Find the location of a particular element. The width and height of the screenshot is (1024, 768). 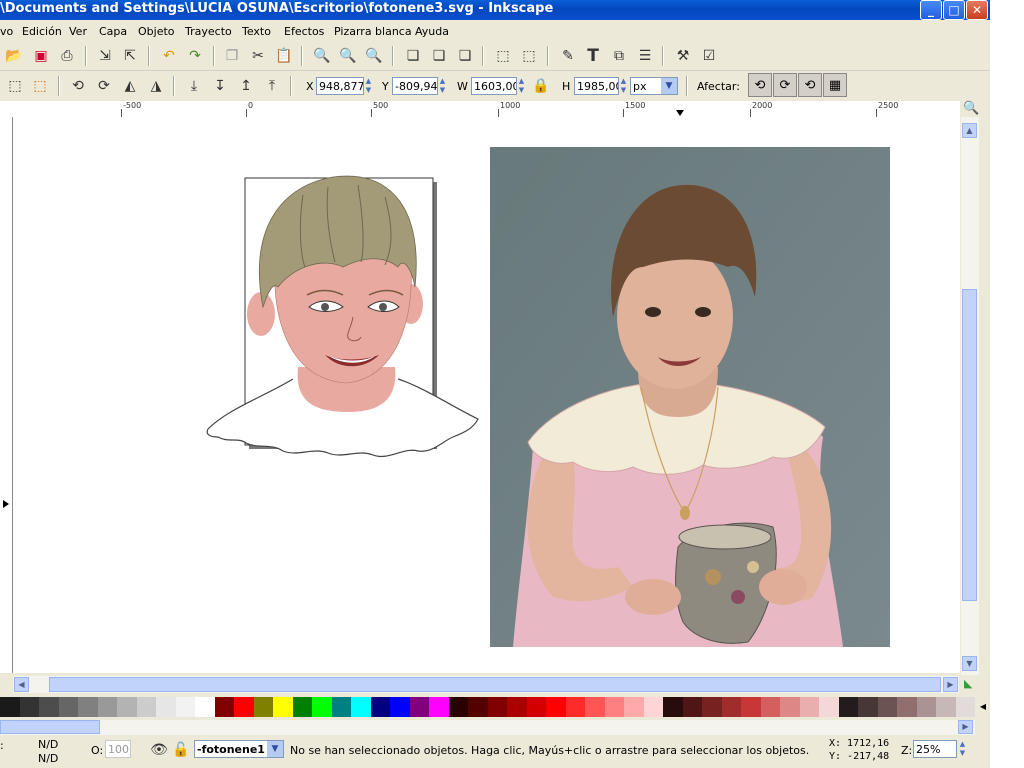

lower-to-bottom-icon: ⤓ is located at coordinates (194, 86).